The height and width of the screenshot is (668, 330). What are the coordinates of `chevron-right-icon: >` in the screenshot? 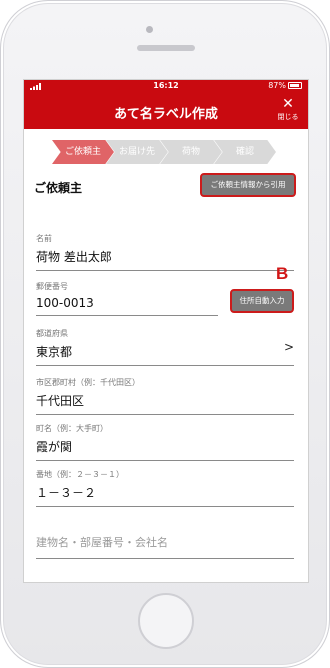 It's located at (288, 347).